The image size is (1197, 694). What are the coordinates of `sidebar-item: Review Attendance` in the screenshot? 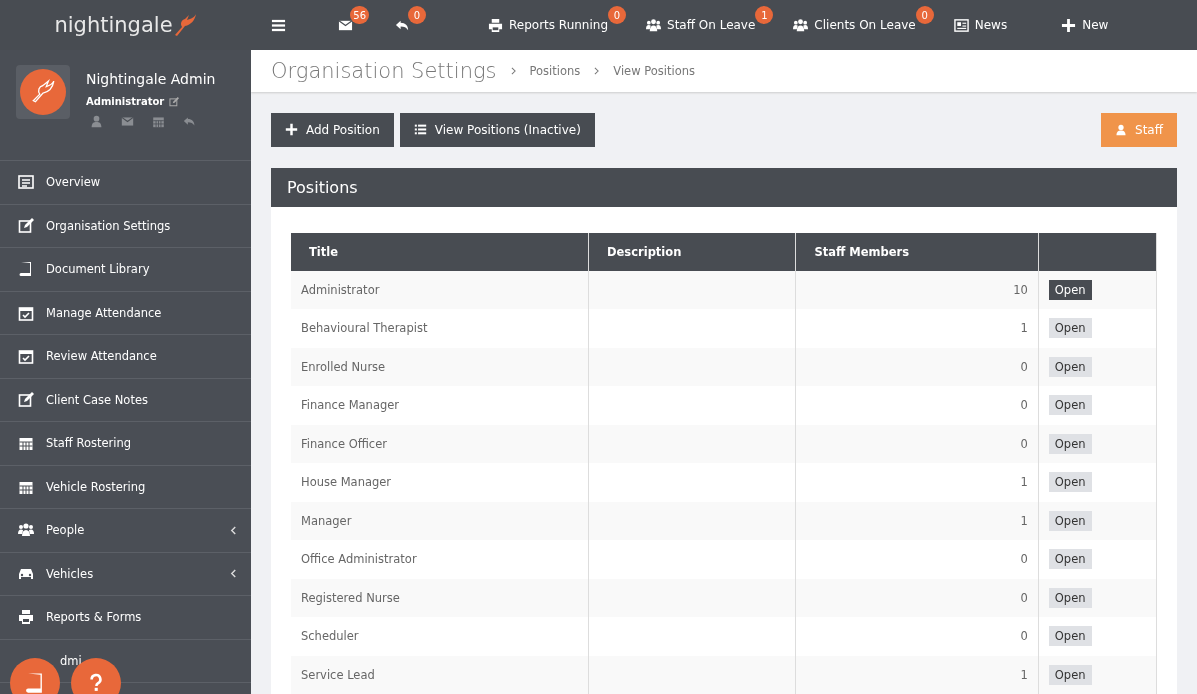 It's located at (125, 357).